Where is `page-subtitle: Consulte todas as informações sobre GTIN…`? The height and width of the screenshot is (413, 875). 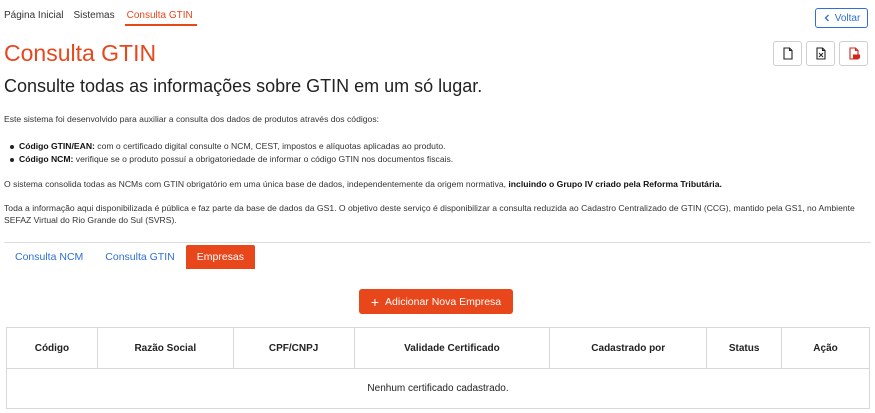 page-subtitle: Consulte todas as informações sobre GTIN… is located at coordinates (243, 86).